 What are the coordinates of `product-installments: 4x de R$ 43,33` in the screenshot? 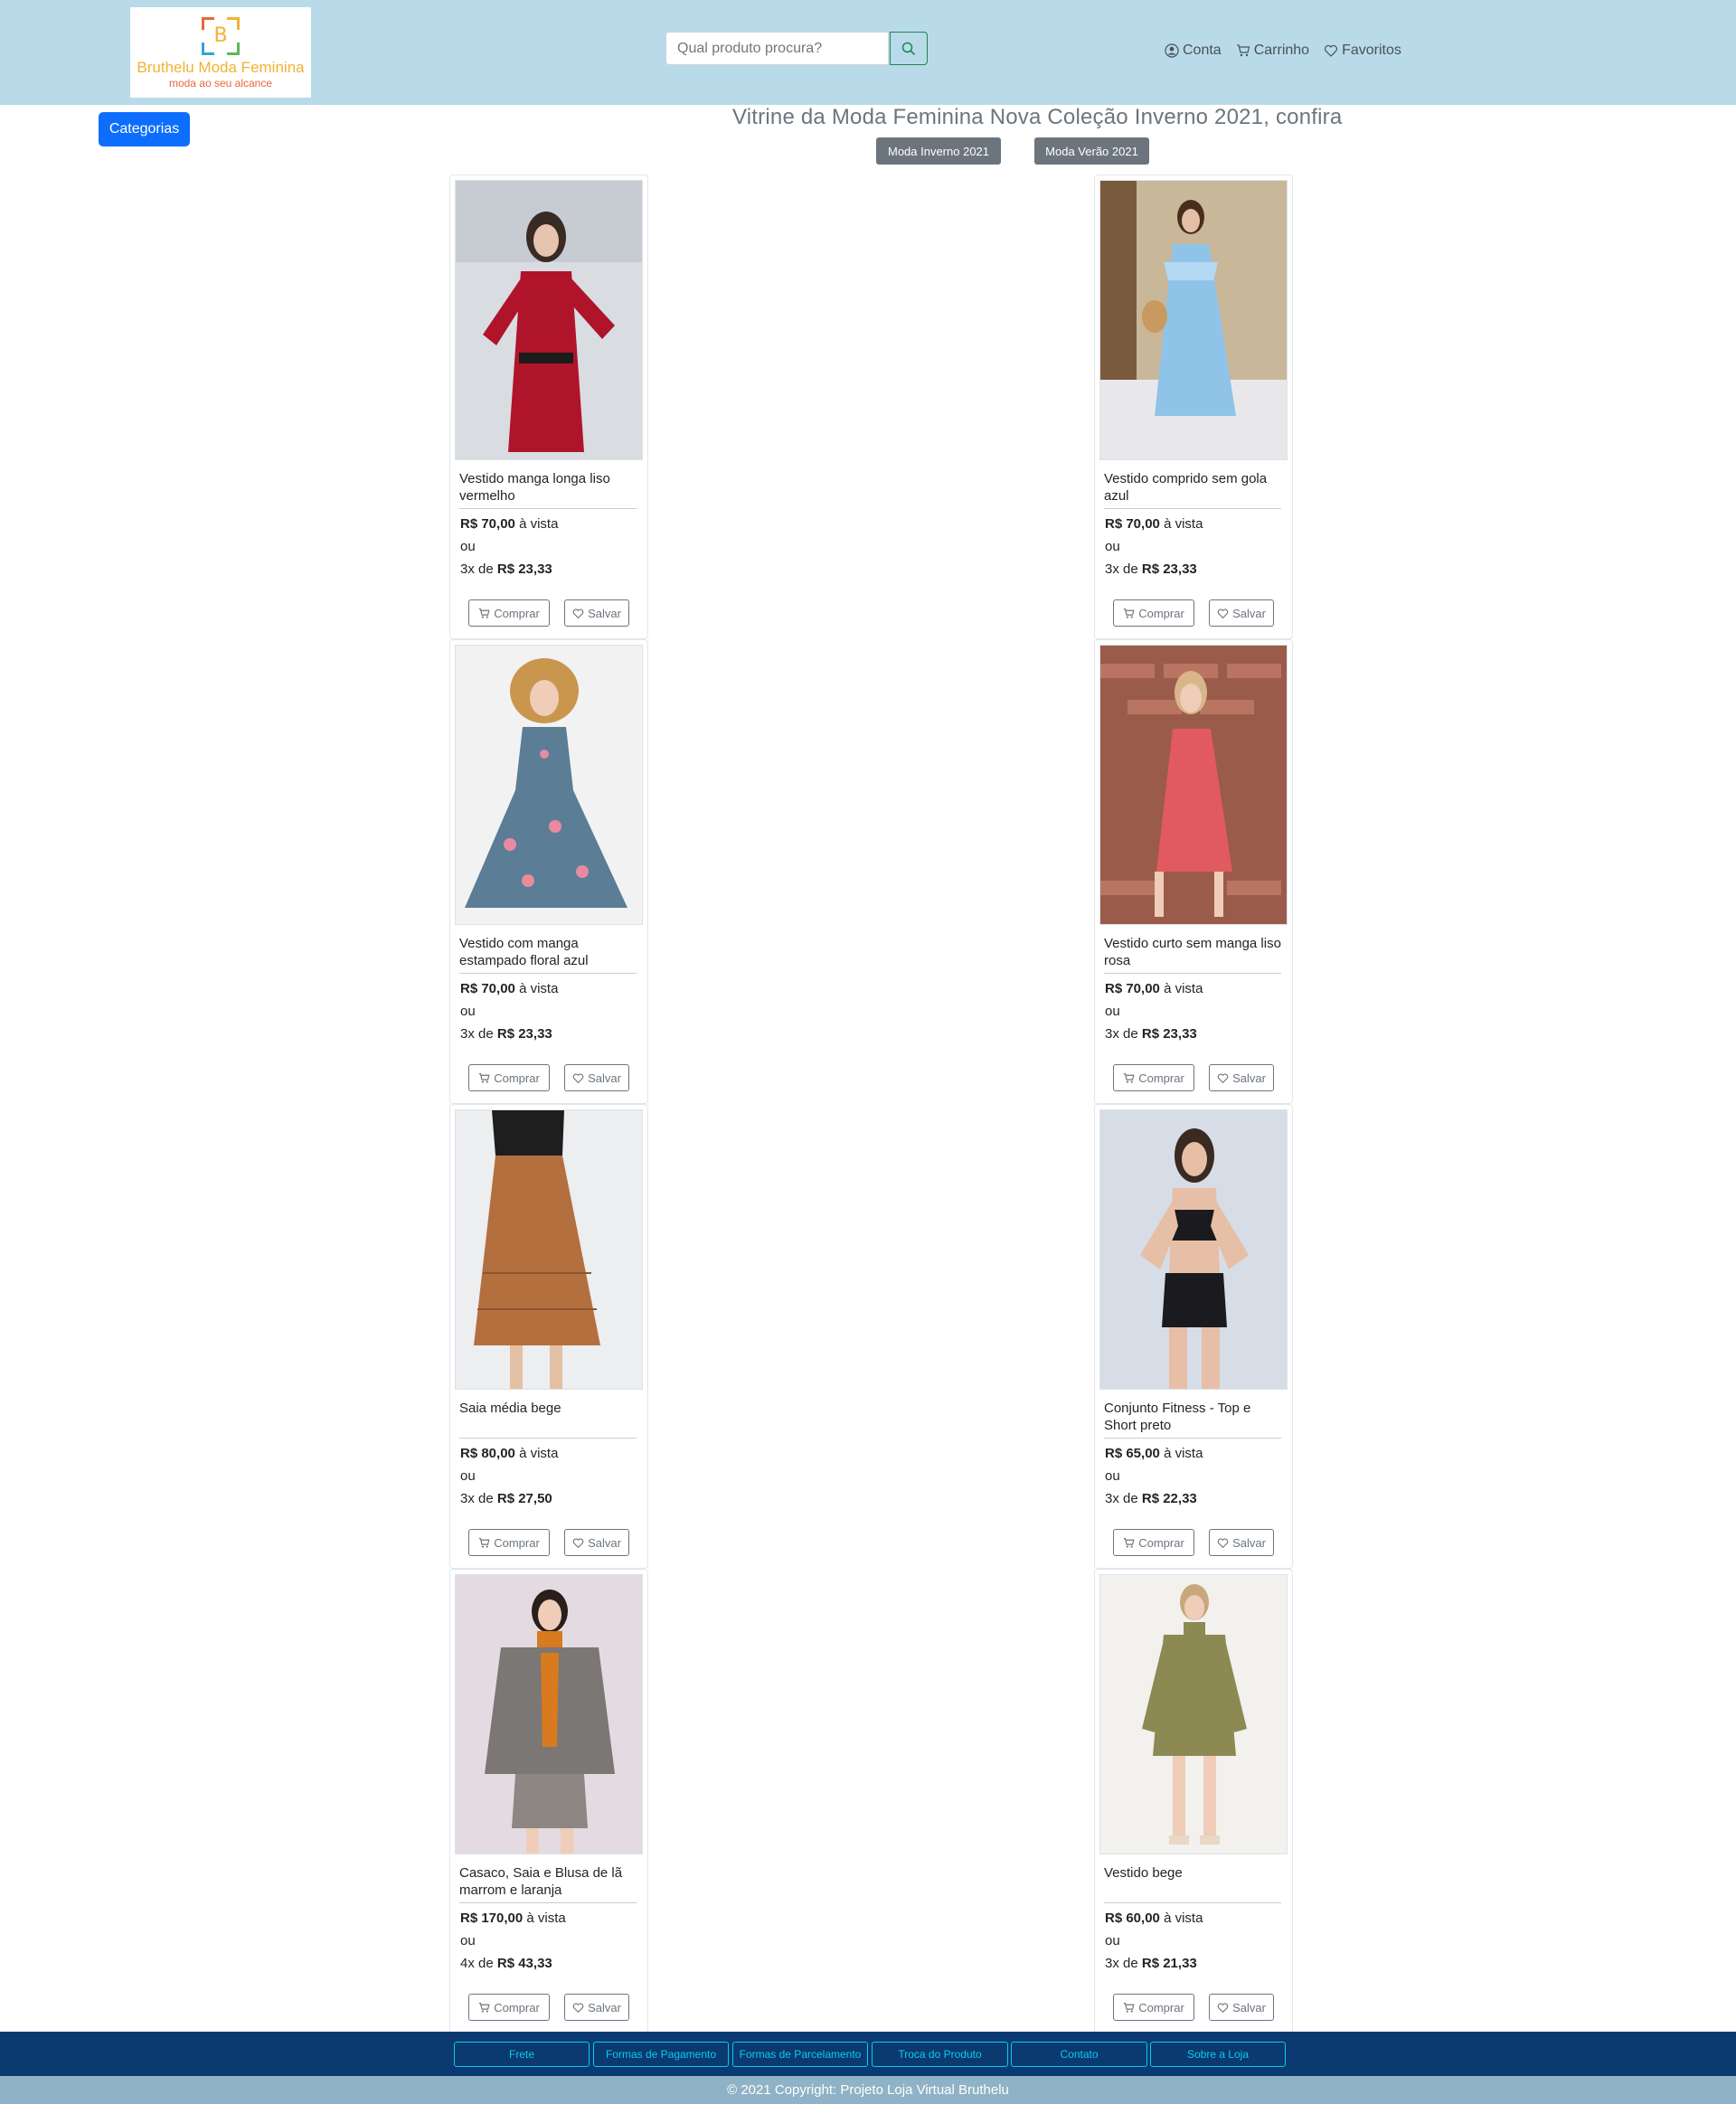 It's located at (506, 1963).